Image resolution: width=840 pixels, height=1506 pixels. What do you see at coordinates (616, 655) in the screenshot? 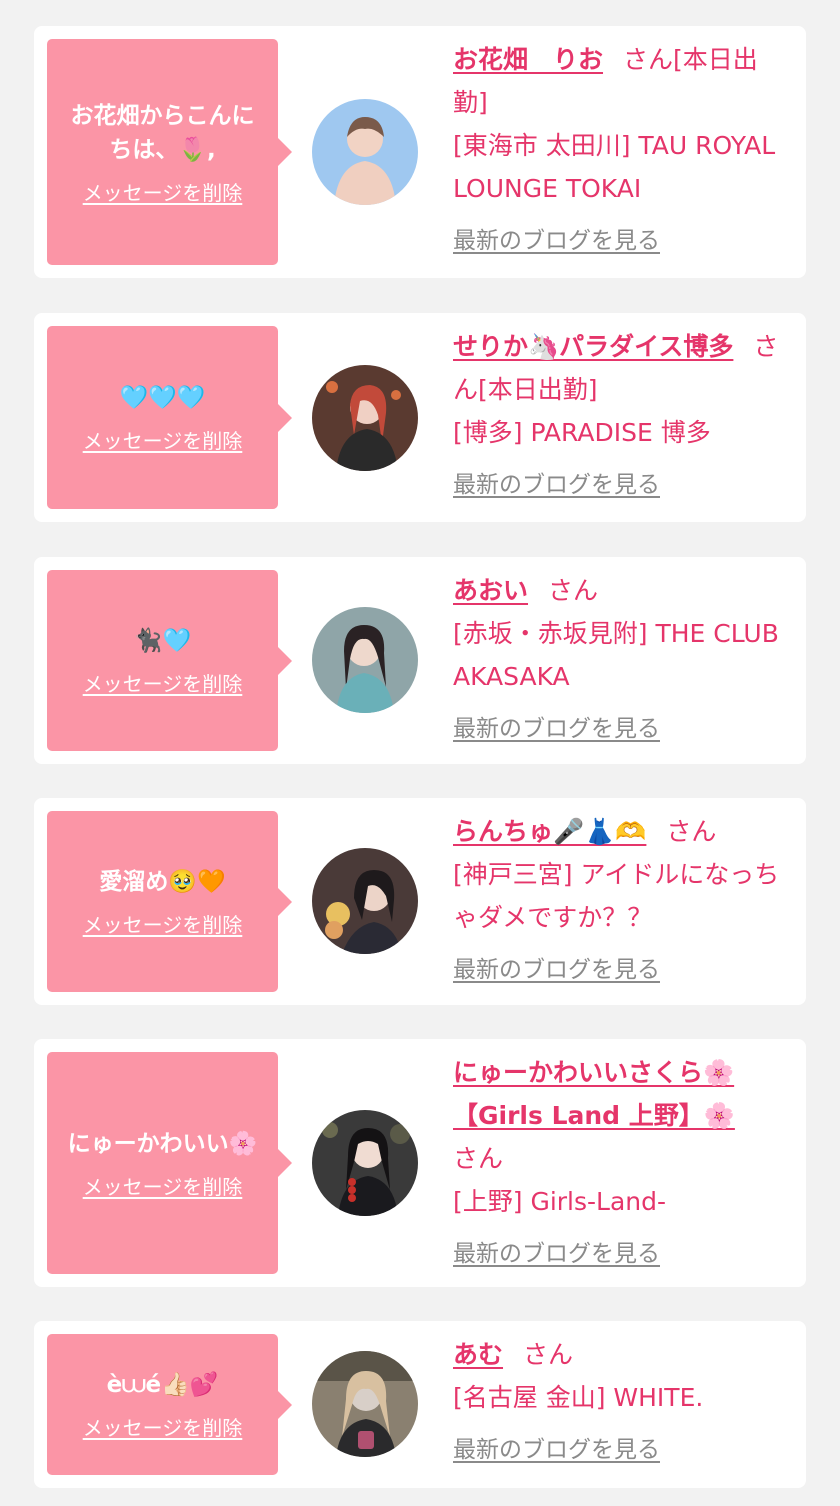
I see `shop-info: [赤坂・赤坂見附] THE CLUB AKASAKA` at bounding box center [616, 655].